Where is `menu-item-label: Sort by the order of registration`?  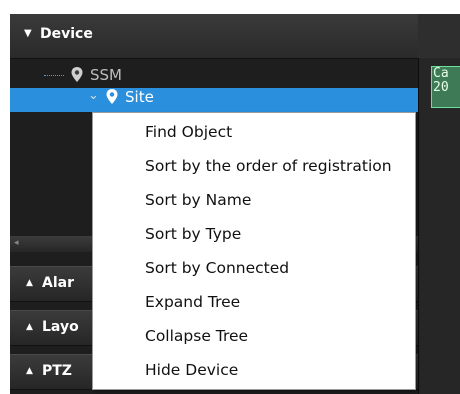
menu-item-label: Sort by the order of registration is located at coordinates (268, 166).